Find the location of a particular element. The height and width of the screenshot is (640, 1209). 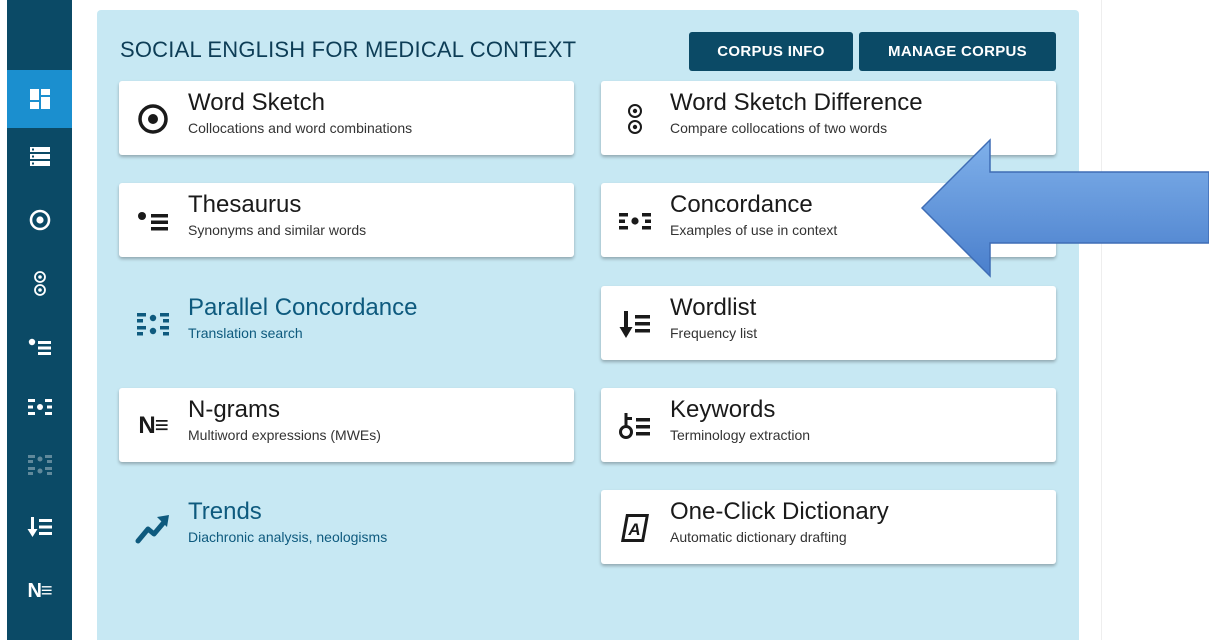

ngrams-icon-glyph: N≡ is located at coordinates (153, 425).